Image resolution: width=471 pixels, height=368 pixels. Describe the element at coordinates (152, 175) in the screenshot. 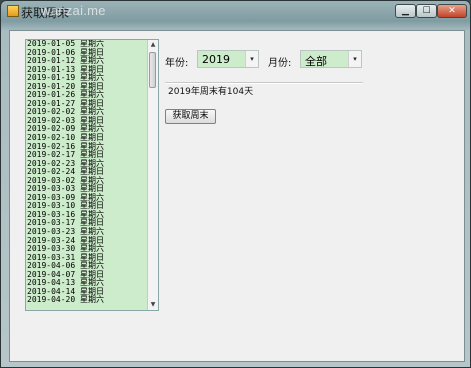

I see `list-scrollbar: ▲ ▼` at that location.